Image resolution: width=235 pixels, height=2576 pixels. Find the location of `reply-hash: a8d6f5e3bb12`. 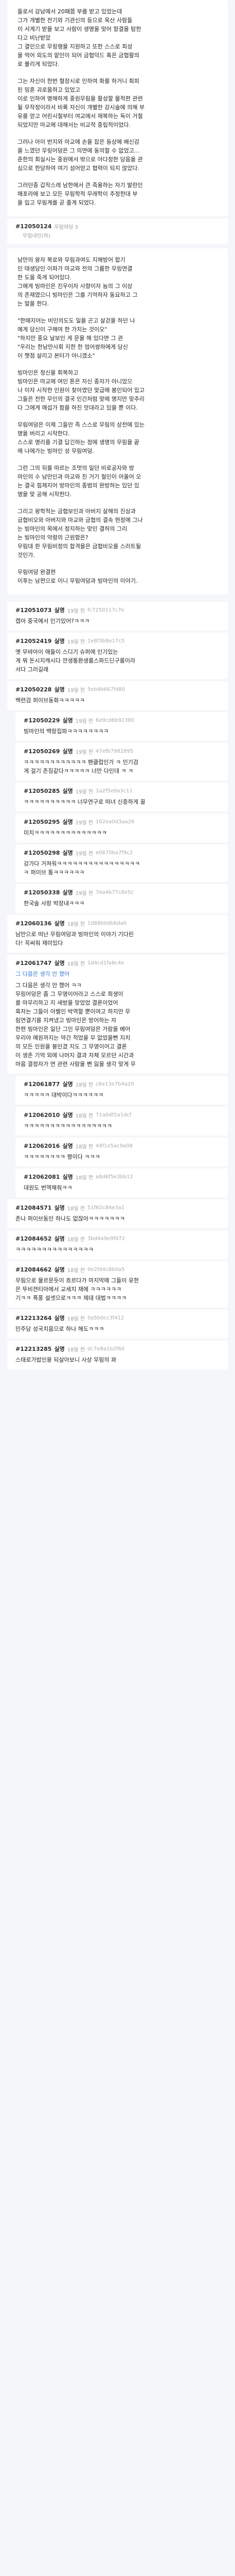

reply-hash: a8d6f5e3bb12 is located at coordinates (115, 1177).